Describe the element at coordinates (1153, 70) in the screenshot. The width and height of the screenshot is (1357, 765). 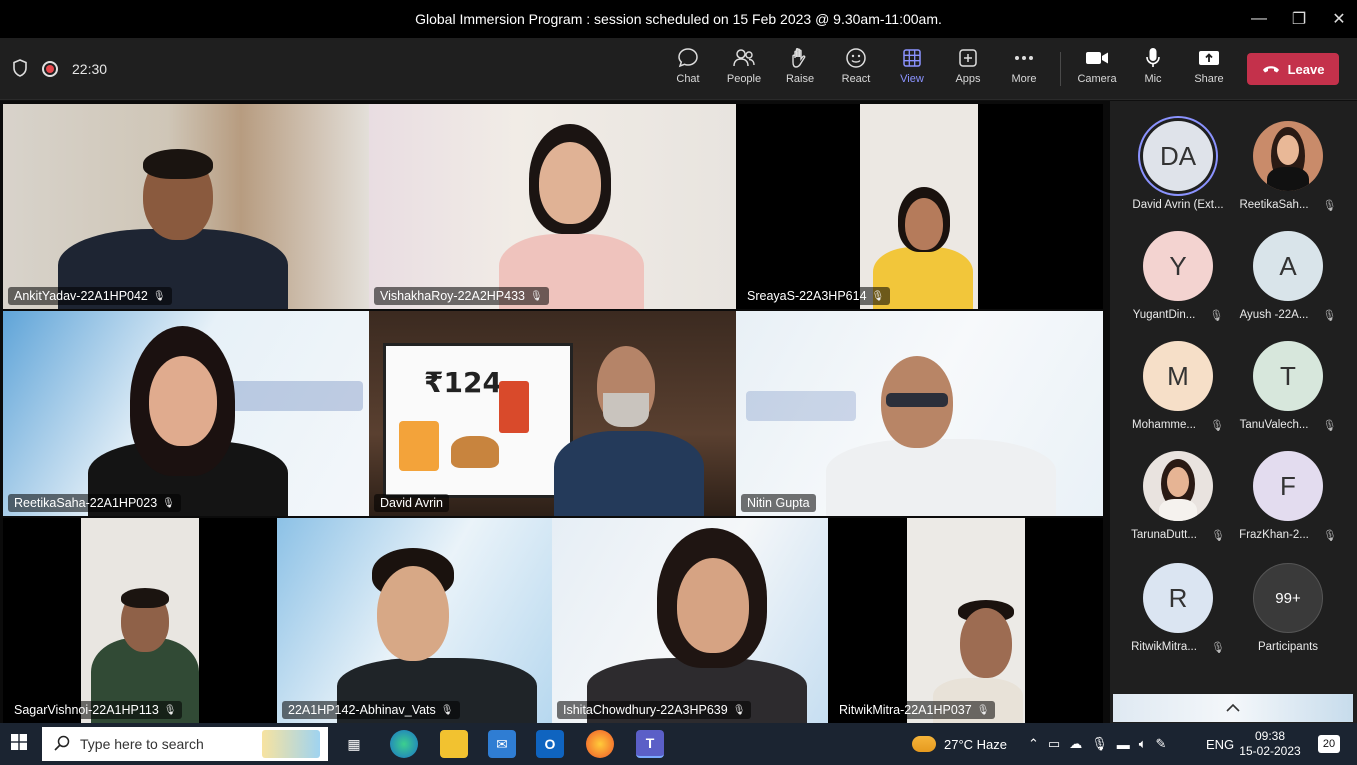
I see `mic-button: Mic` at that location.